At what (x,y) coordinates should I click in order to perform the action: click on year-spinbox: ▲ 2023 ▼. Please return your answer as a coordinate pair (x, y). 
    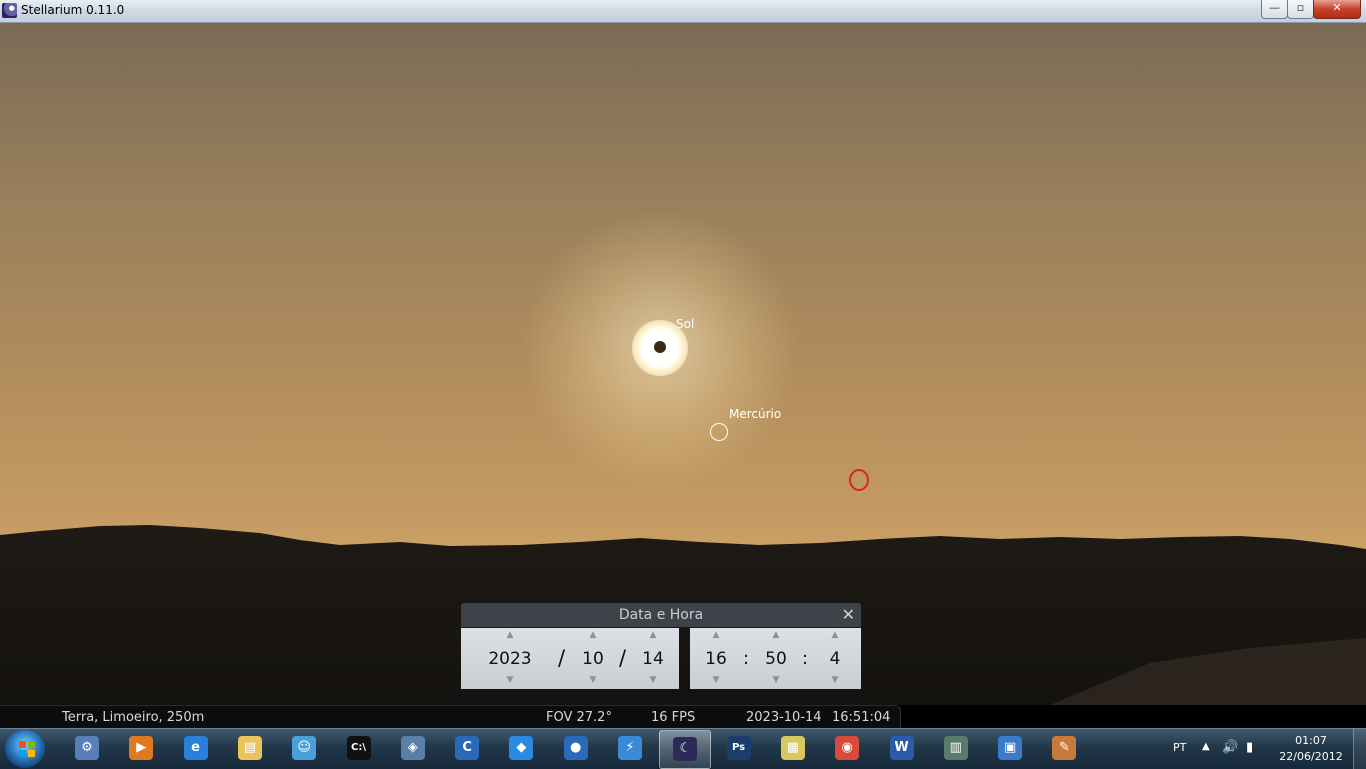
    Looking at the image, I should click on (510, 658).